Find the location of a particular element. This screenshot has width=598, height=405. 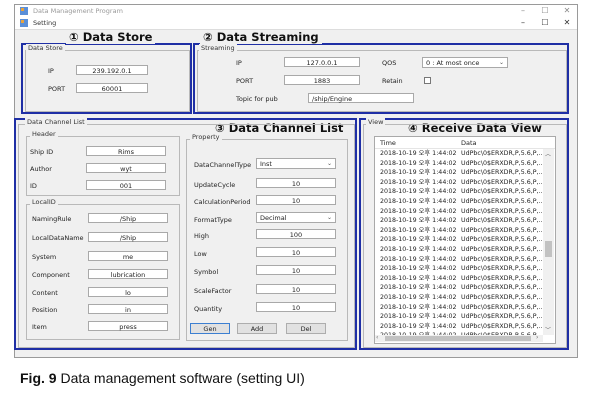

format-type-select: Decimal ⌄ is located at coordinates (296, 217).